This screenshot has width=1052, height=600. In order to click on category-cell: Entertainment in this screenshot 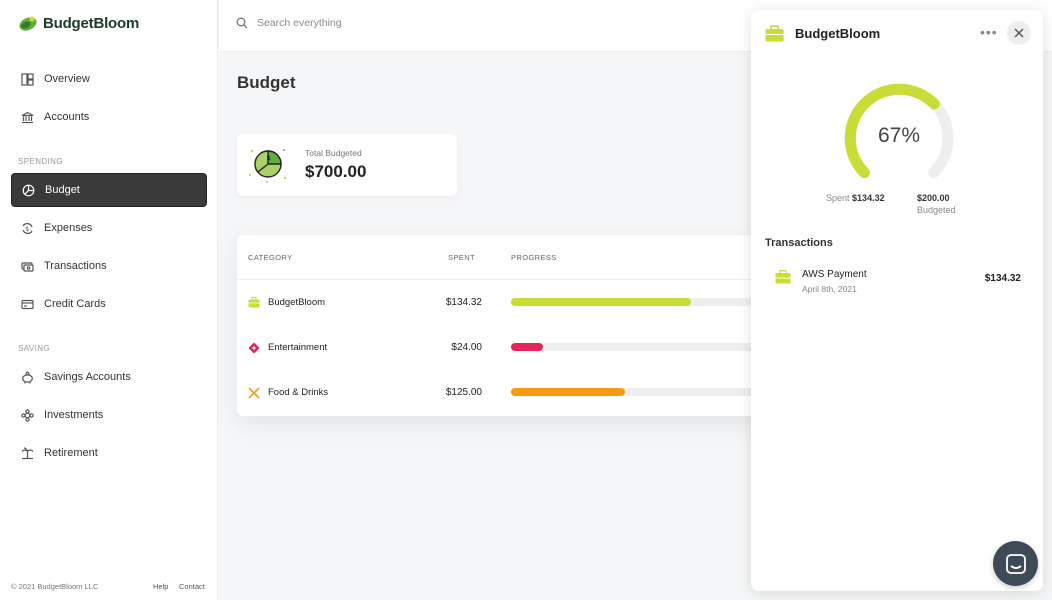, I will do `click(287, 347)`.